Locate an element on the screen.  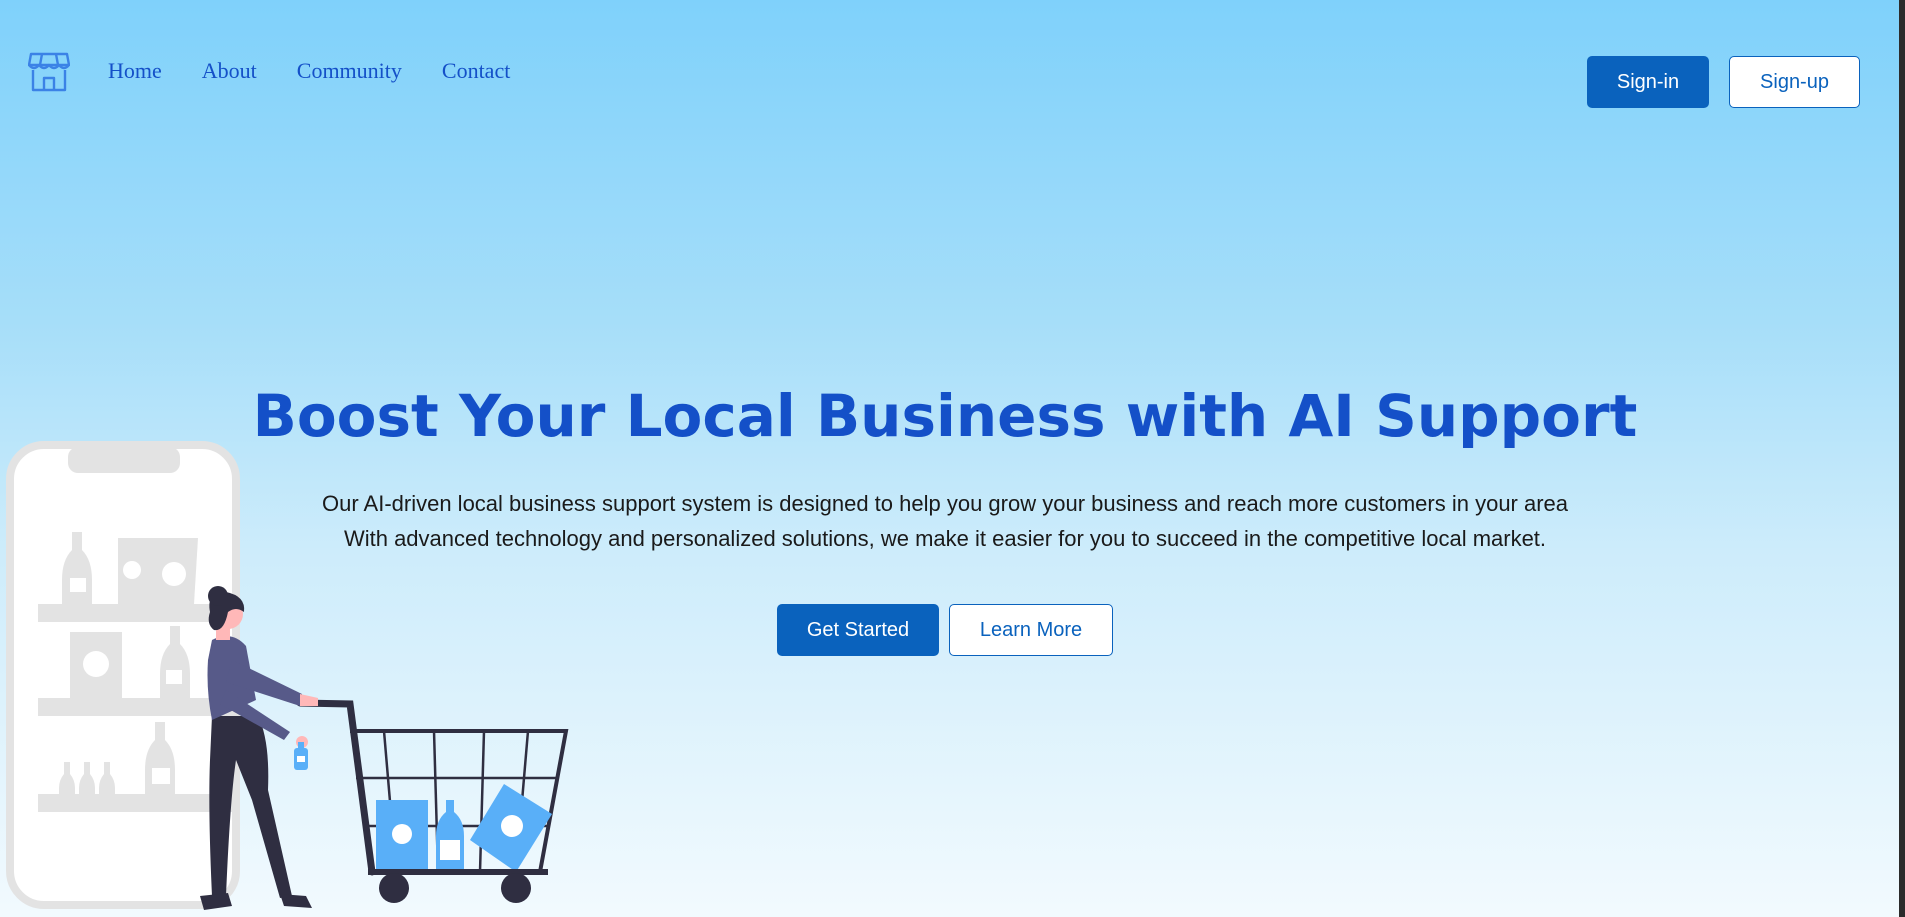
nav-link-contact: Contact is located at coordinates (476, 71).